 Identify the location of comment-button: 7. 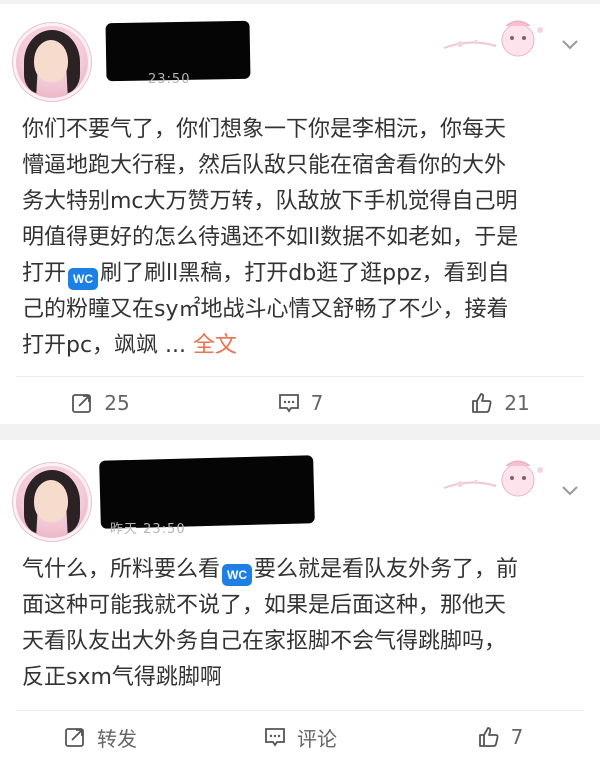
(300, 403).